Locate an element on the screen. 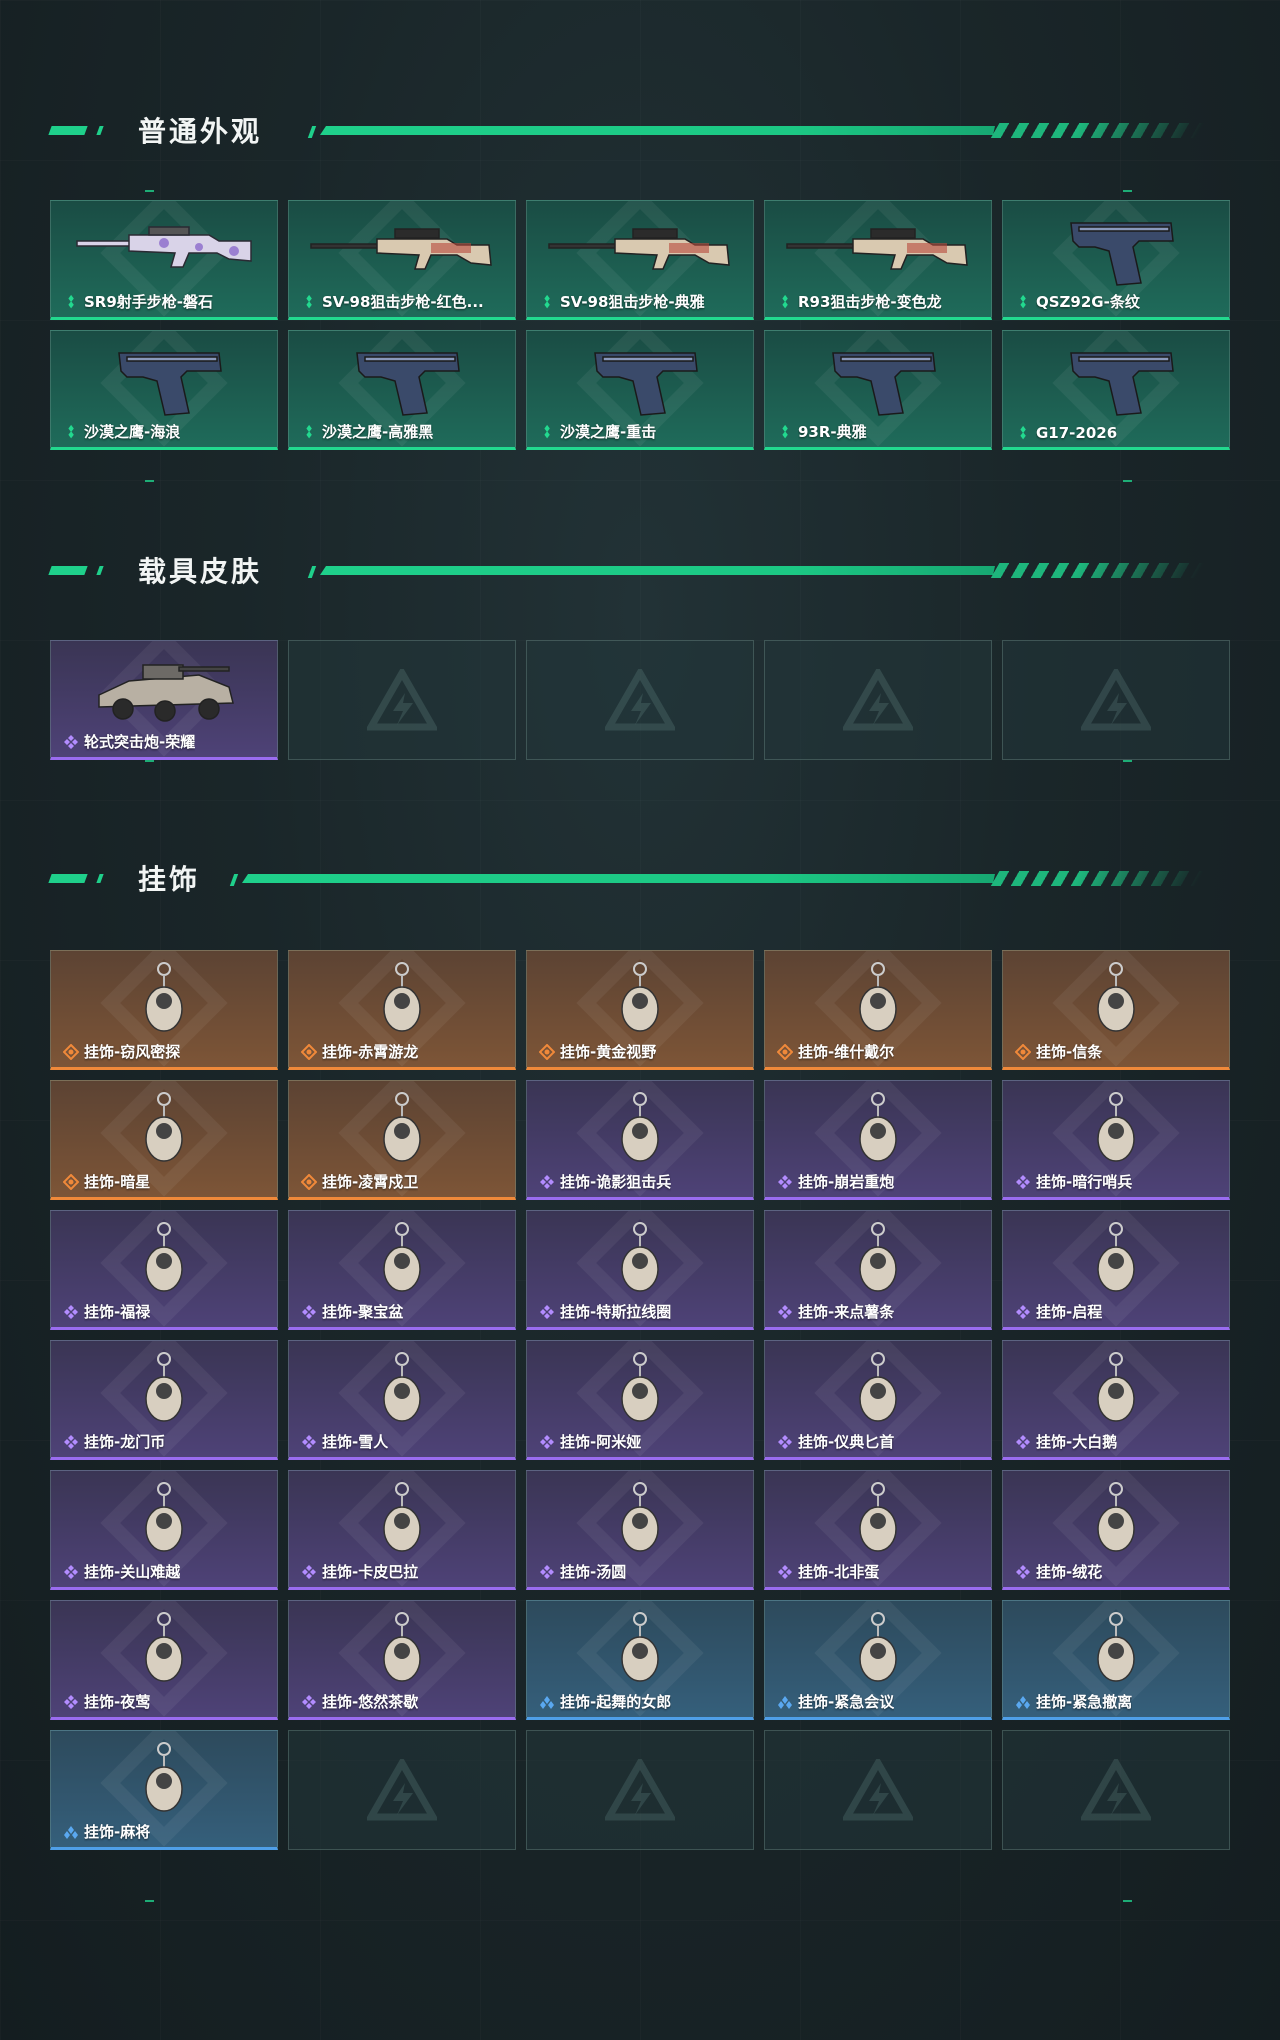  item-card: 挂饰-仪典匕首 is located at coordinates (878, 1400).